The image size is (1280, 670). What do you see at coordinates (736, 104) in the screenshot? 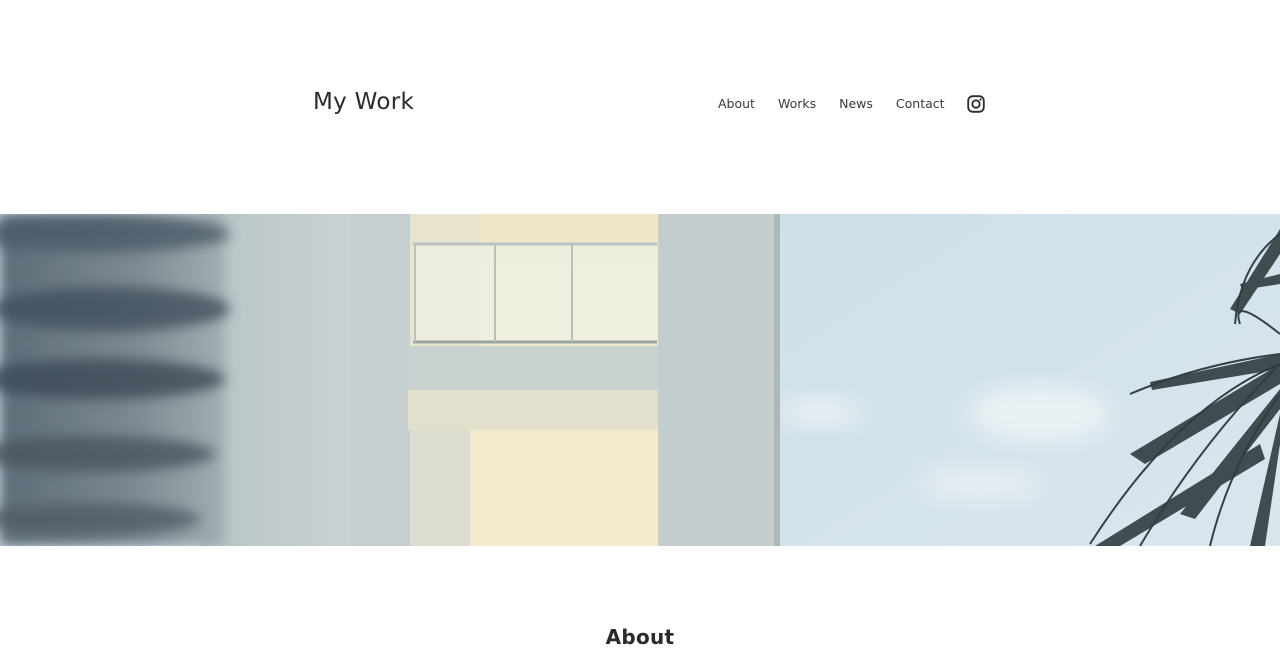
I see `nav-item-about: About` at bounding box center [736, 104].